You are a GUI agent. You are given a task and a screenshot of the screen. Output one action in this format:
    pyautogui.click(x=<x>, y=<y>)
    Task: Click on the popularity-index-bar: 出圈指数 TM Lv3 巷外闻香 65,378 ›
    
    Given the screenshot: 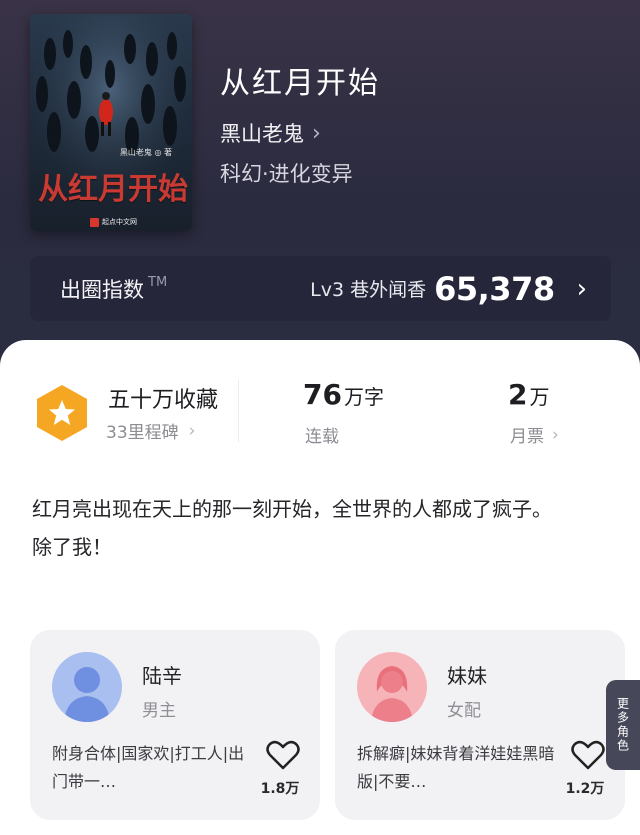 What is the action you would take?
    pyautogui.click(x=320, y=288)
    